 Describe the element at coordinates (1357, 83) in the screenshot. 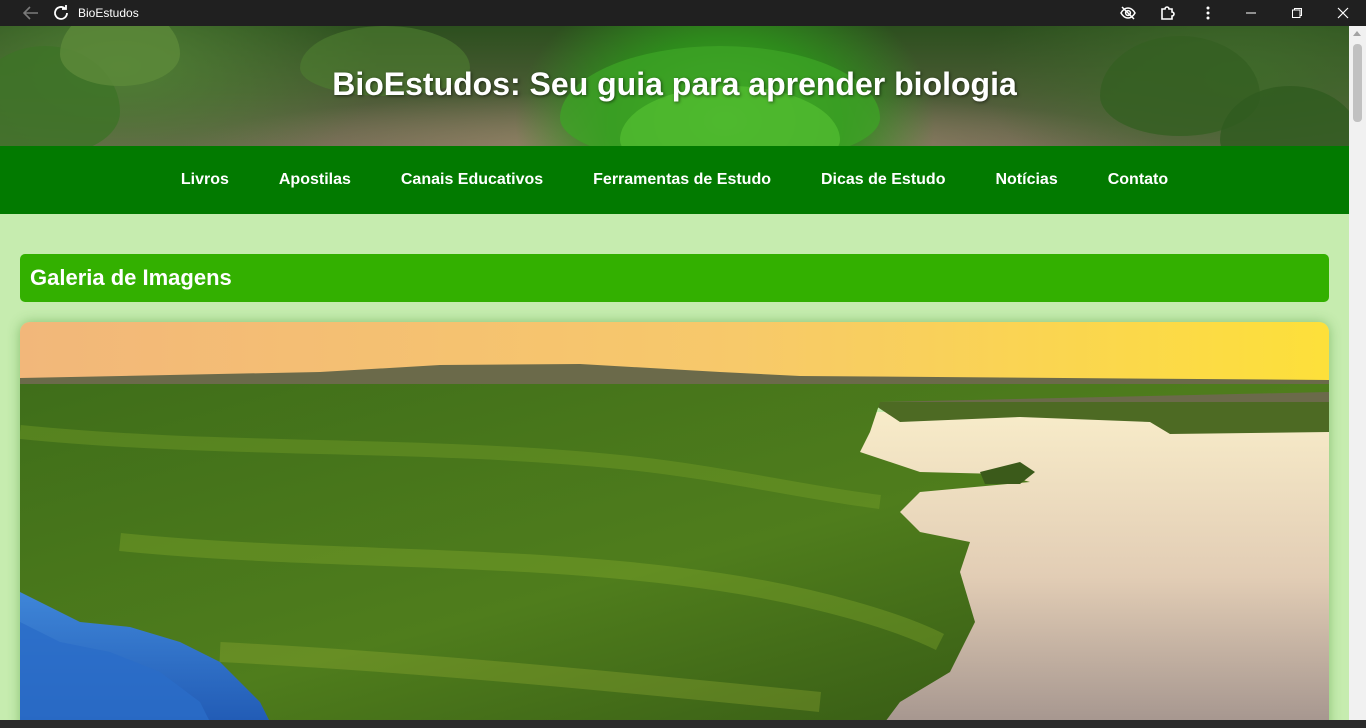

I see `scroll-thumb` at that location.